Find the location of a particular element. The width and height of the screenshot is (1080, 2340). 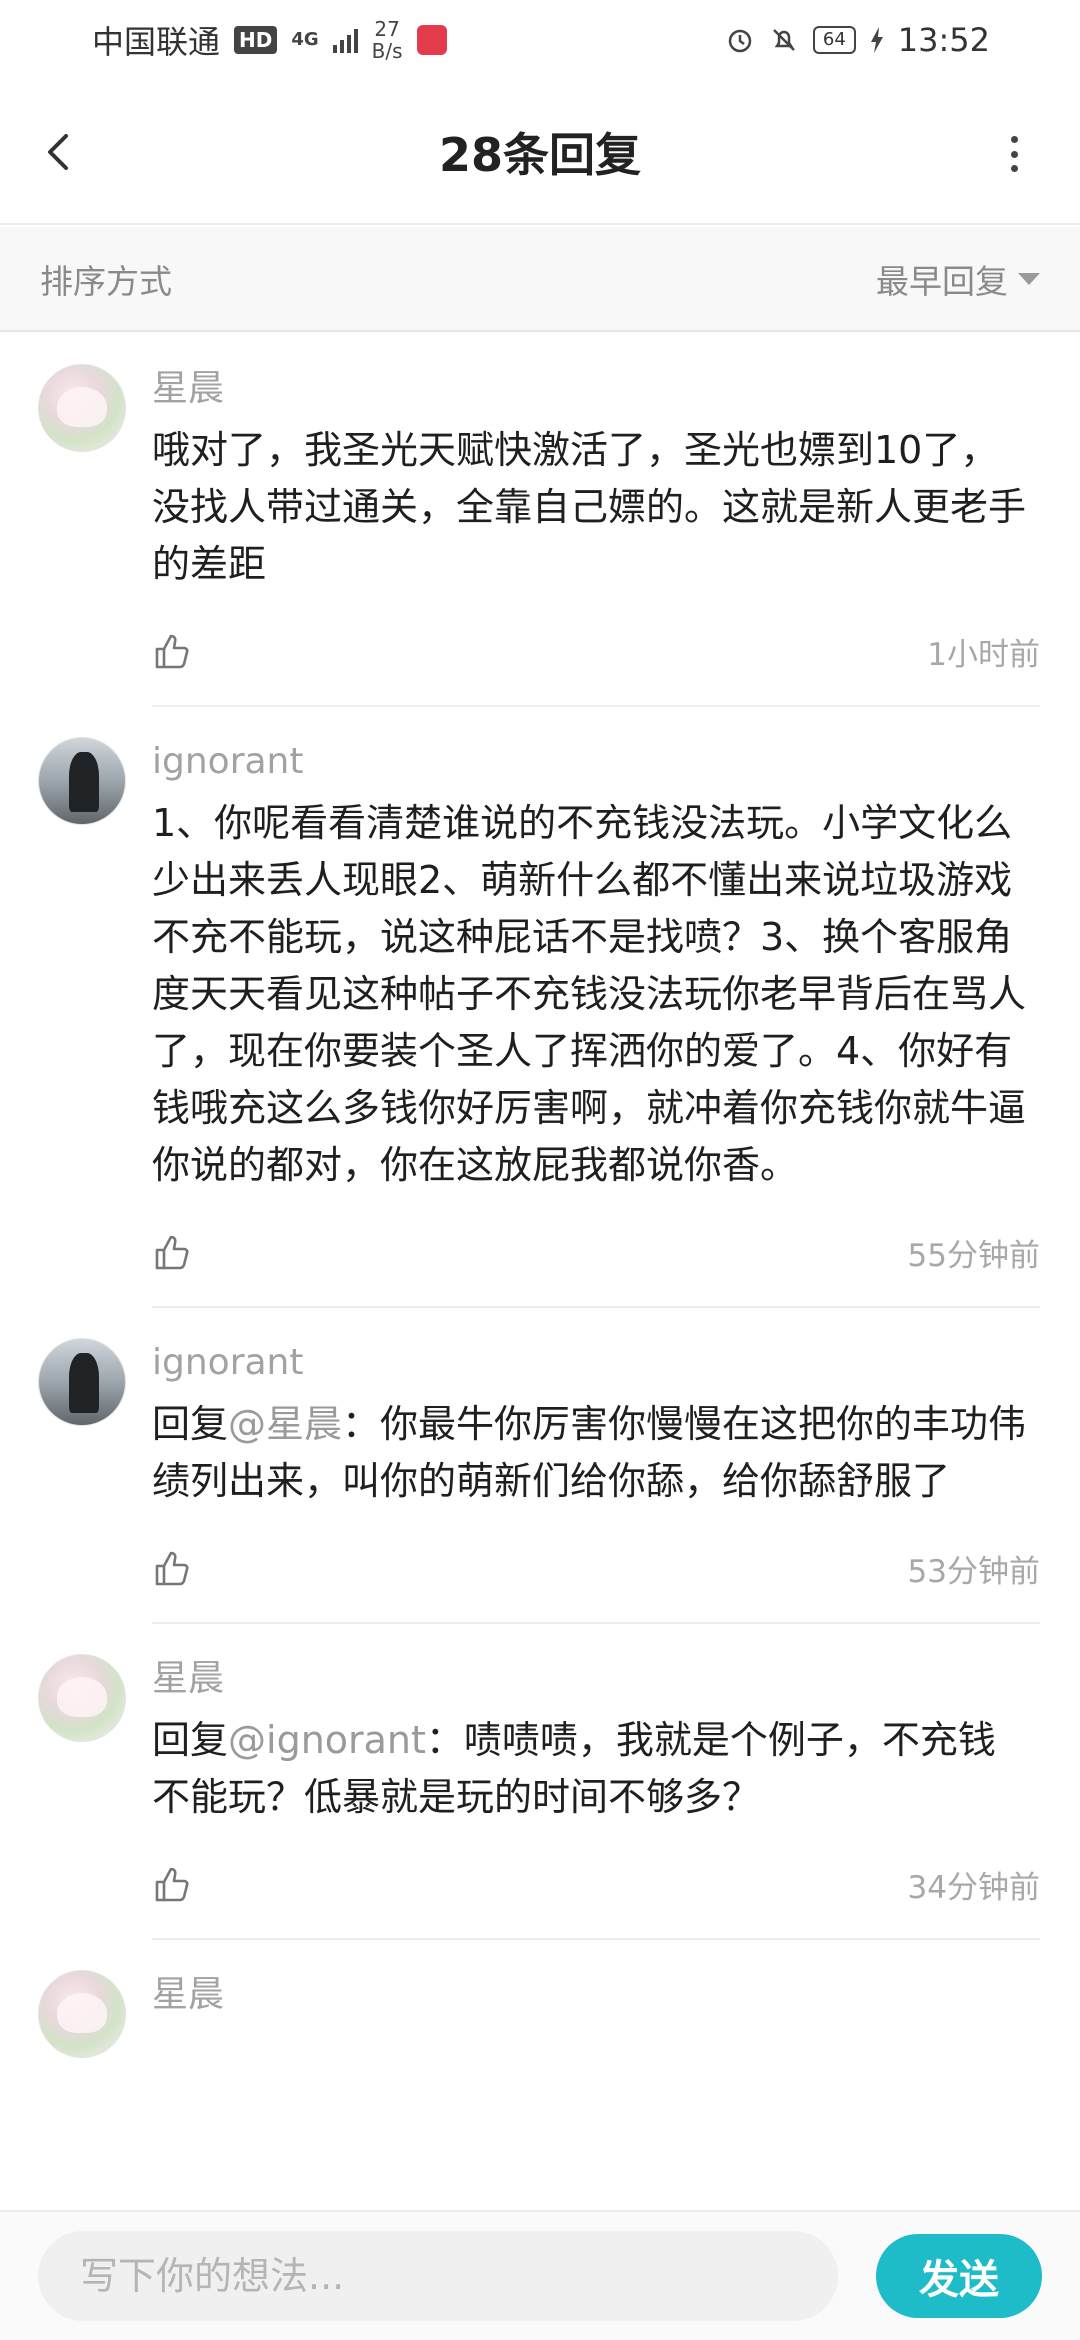

comment-composer: 发送 is located at coordinates (540, 2275).